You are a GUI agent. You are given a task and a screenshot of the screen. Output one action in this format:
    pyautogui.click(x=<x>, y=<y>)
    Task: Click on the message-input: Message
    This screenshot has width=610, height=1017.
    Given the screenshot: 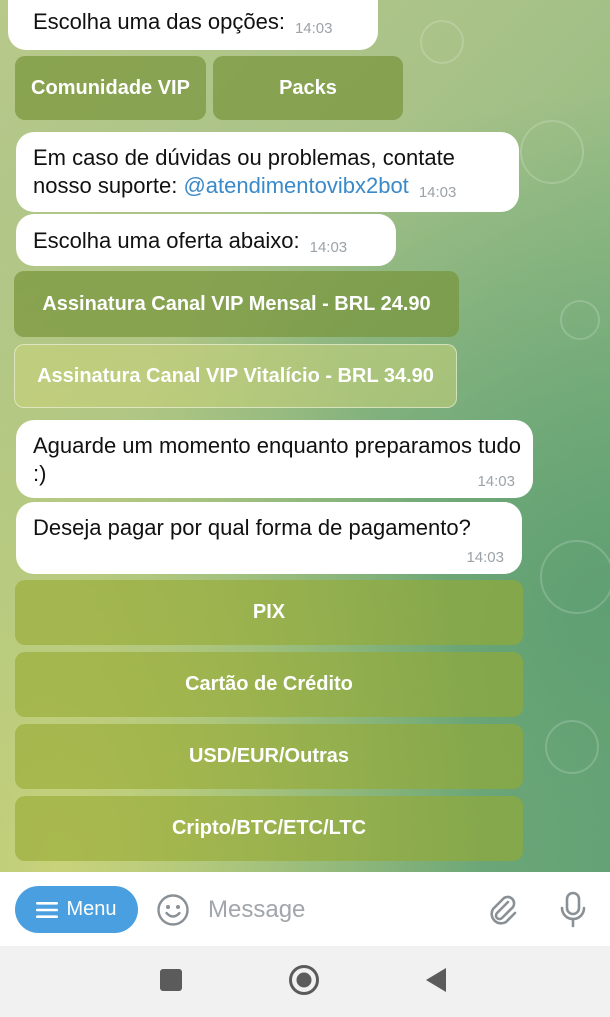 What is the action you would take?
    pyautogui.click(x=256, y=910)
    